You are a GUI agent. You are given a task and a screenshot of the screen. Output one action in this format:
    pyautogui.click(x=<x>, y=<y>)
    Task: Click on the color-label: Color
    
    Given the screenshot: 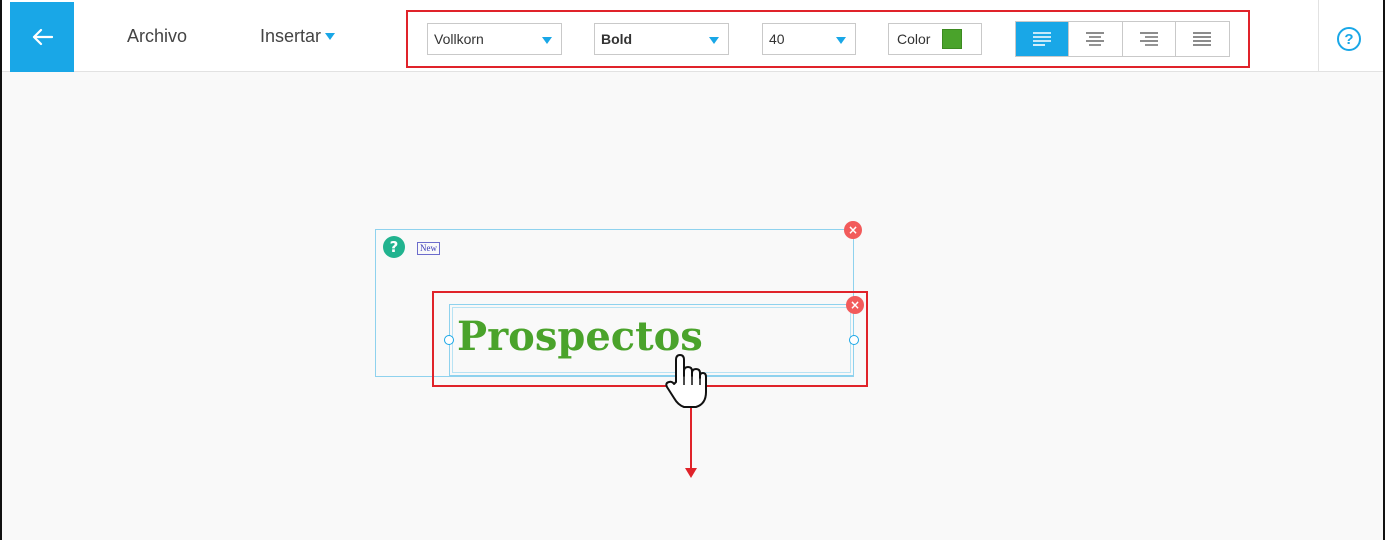 What is the action you would take?
    pyautogui.click(x=914, y=39)
    